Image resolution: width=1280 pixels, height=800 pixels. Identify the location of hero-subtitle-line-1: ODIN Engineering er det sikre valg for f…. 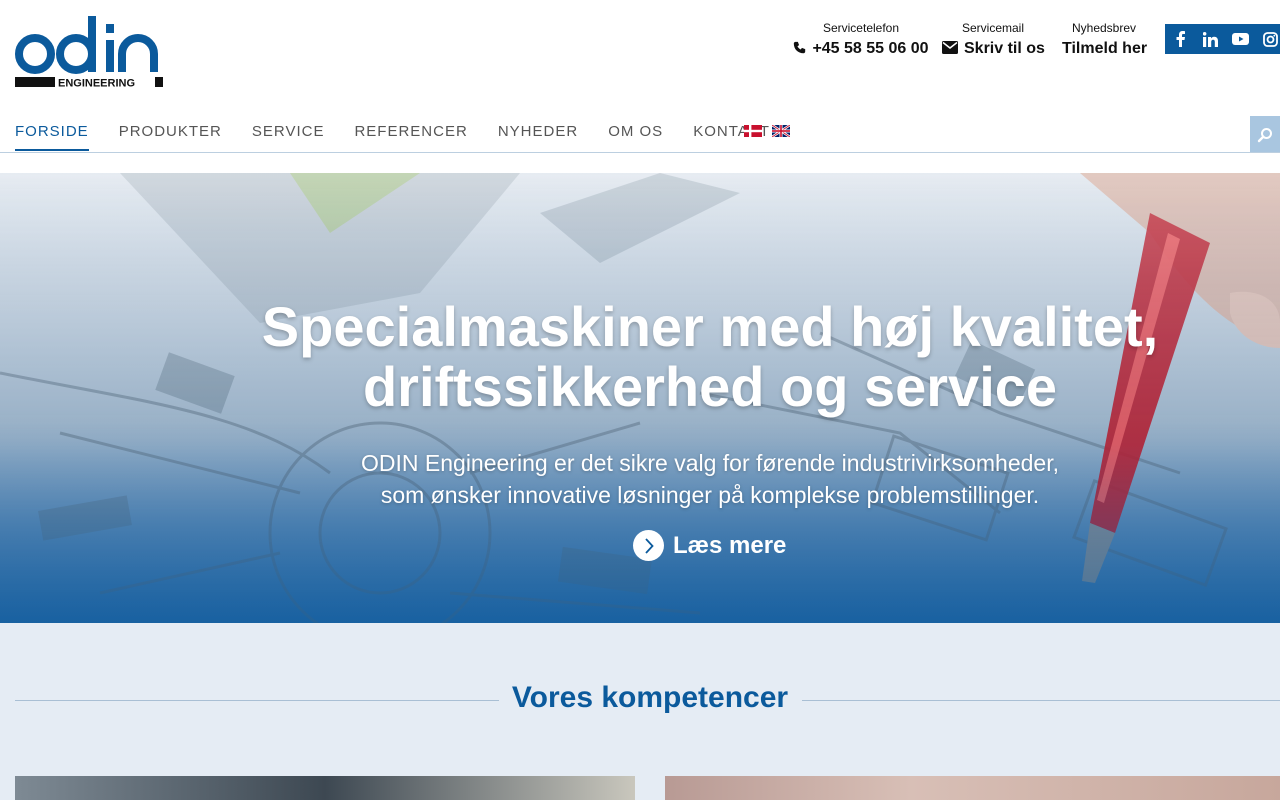
(710, 463).